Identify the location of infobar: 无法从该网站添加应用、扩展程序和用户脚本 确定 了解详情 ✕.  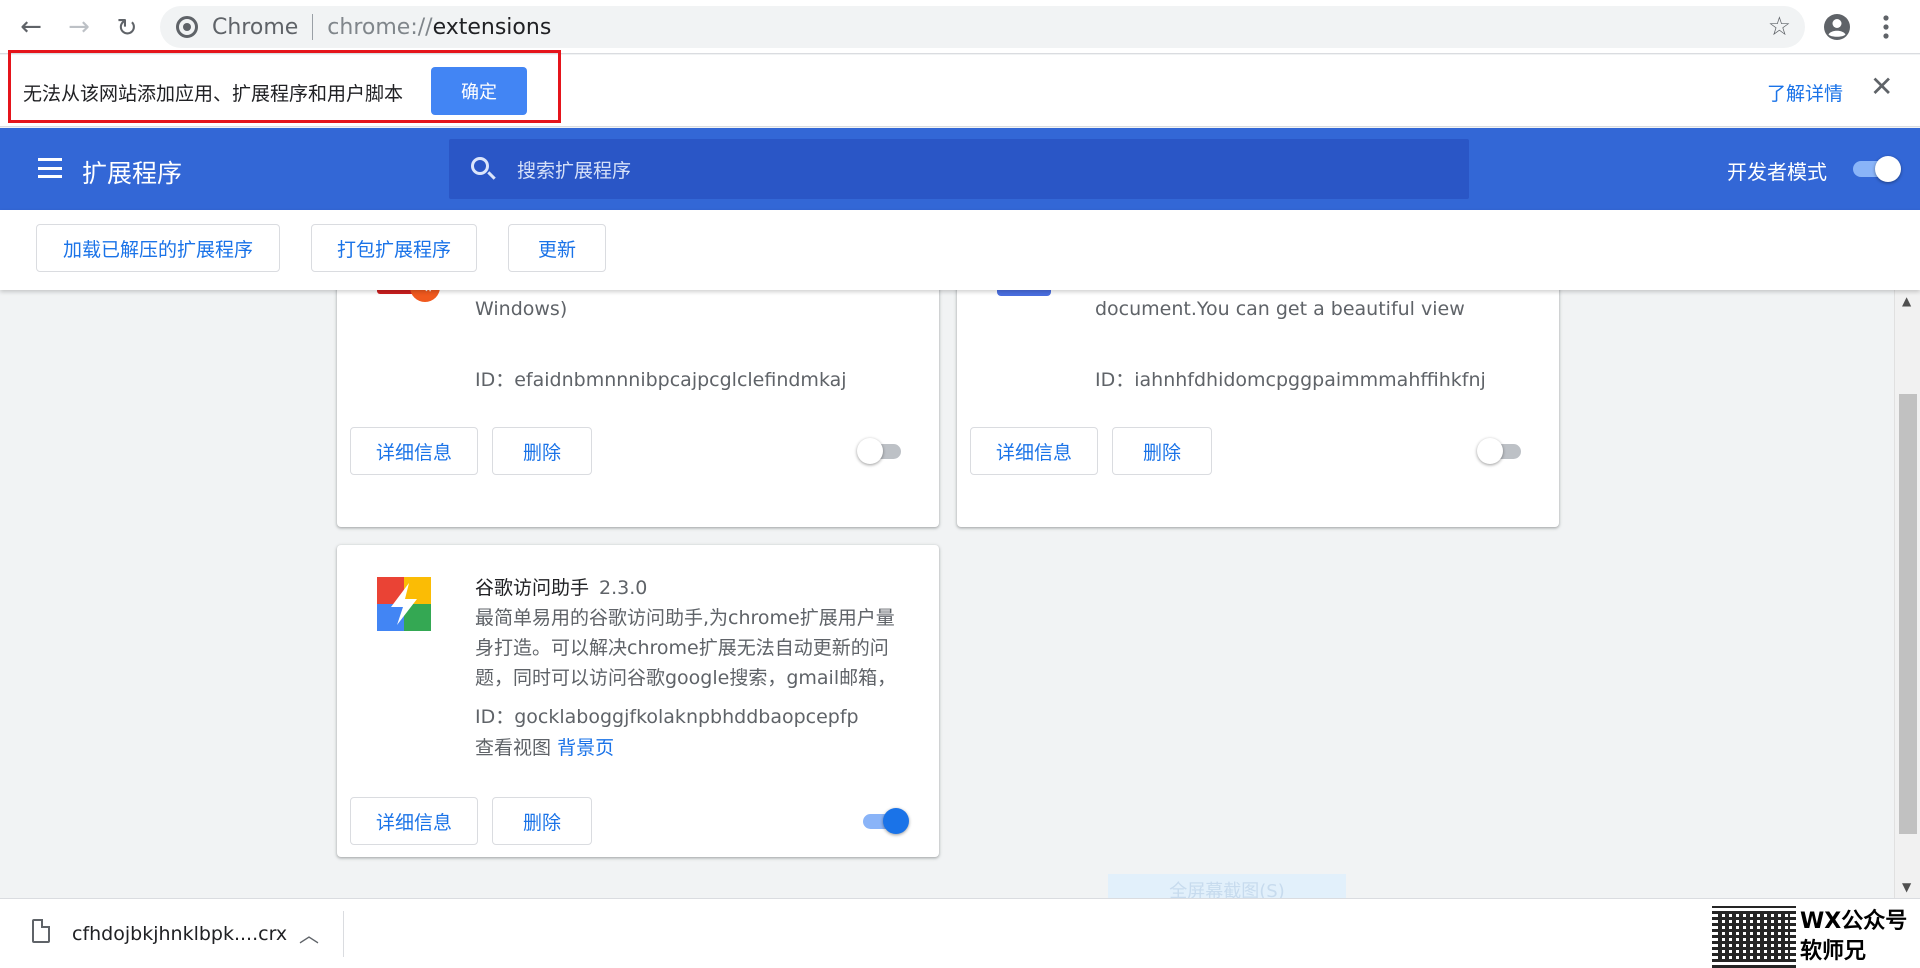
(960, 91).